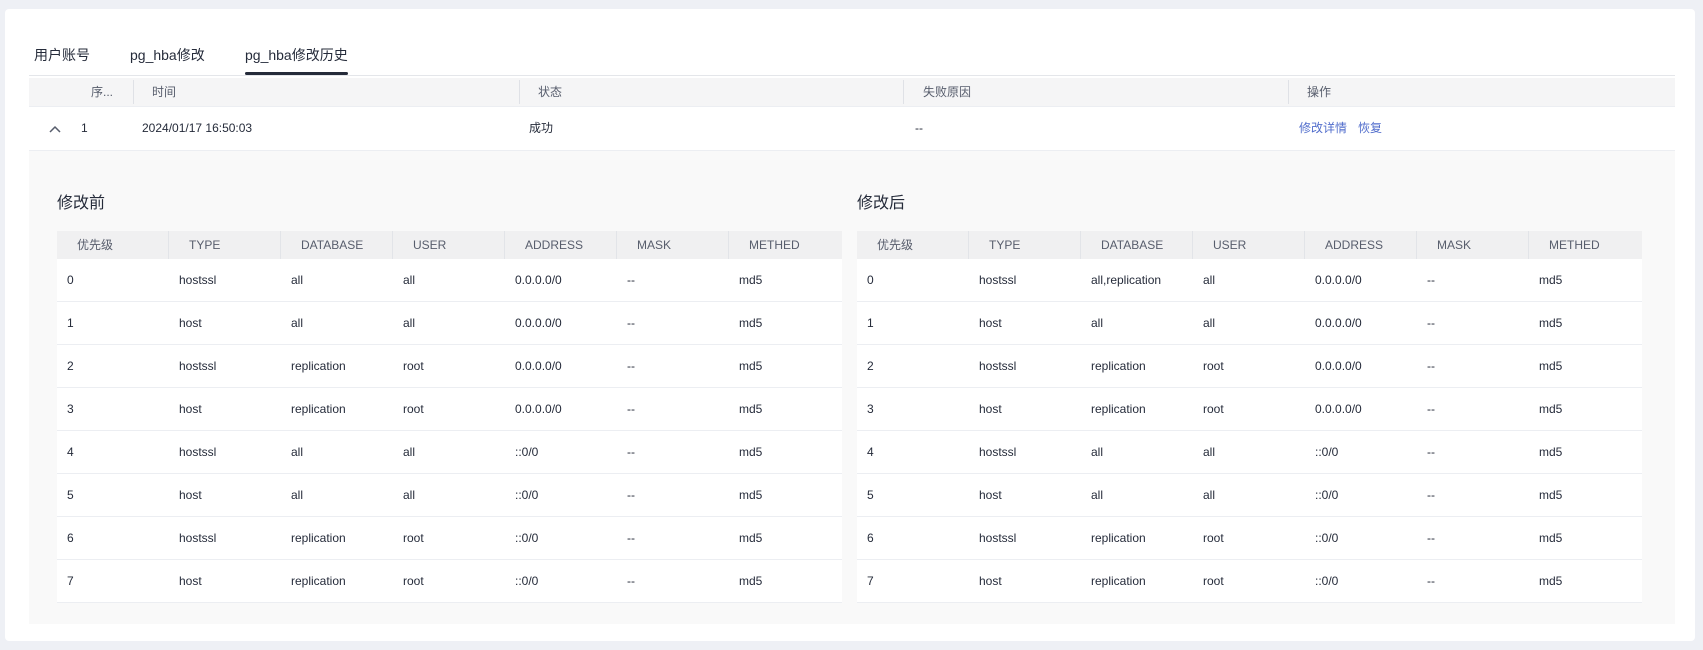  Describe the element at coordinates (84, 128) in the screenshot. I see `row-seq: 1` at that location.